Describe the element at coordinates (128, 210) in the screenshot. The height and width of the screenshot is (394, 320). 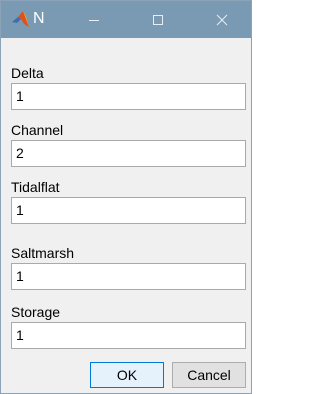
I see `tidalflat-input: 1` at that location.